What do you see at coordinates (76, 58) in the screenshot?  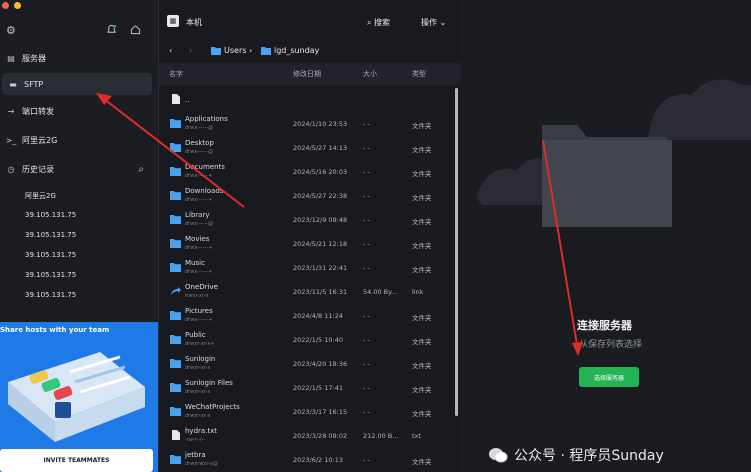 I see `sidebar-item-servers: ▤ 服务器` at bounding box center [76, 58].